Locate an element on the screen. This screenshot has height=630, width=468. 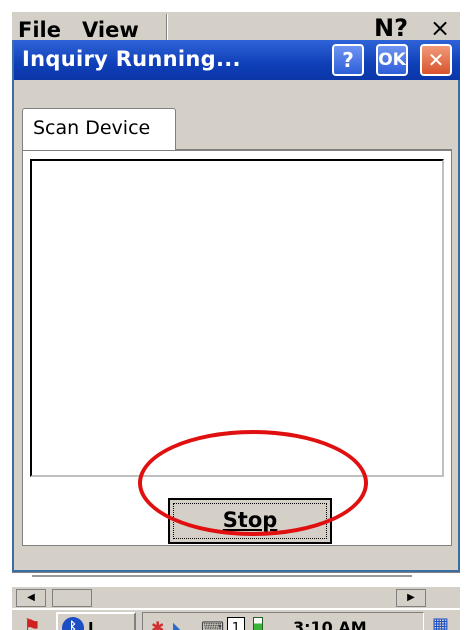
windows-flag-icon: ⚑ is located at coordinates (32, 621).